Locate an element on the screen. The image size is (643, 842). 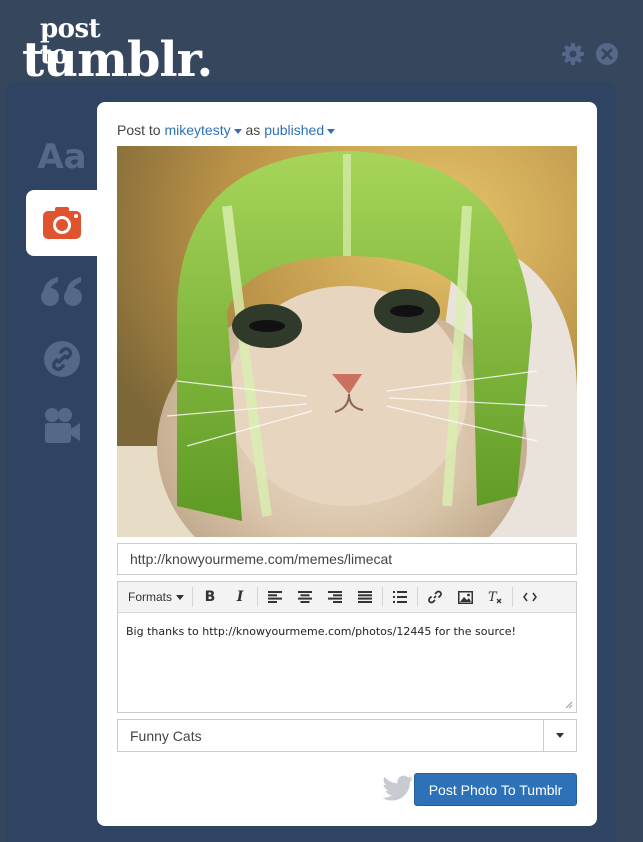
code-icon is located at coordinates (530, 597).